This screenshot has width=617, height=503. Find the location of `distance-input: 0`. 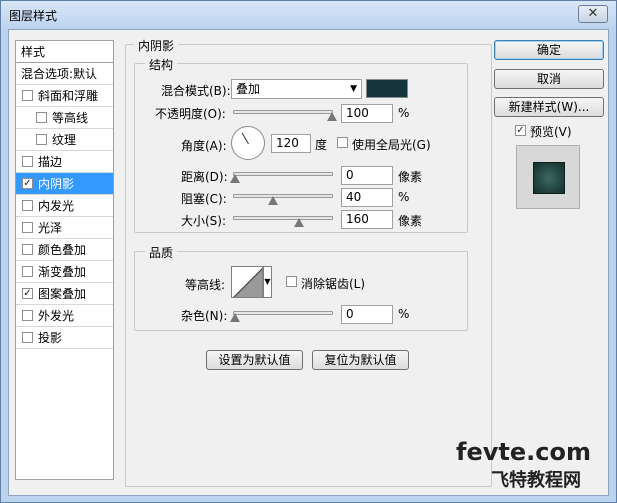

distance-input: 0 is located at coordinates (367, 175).